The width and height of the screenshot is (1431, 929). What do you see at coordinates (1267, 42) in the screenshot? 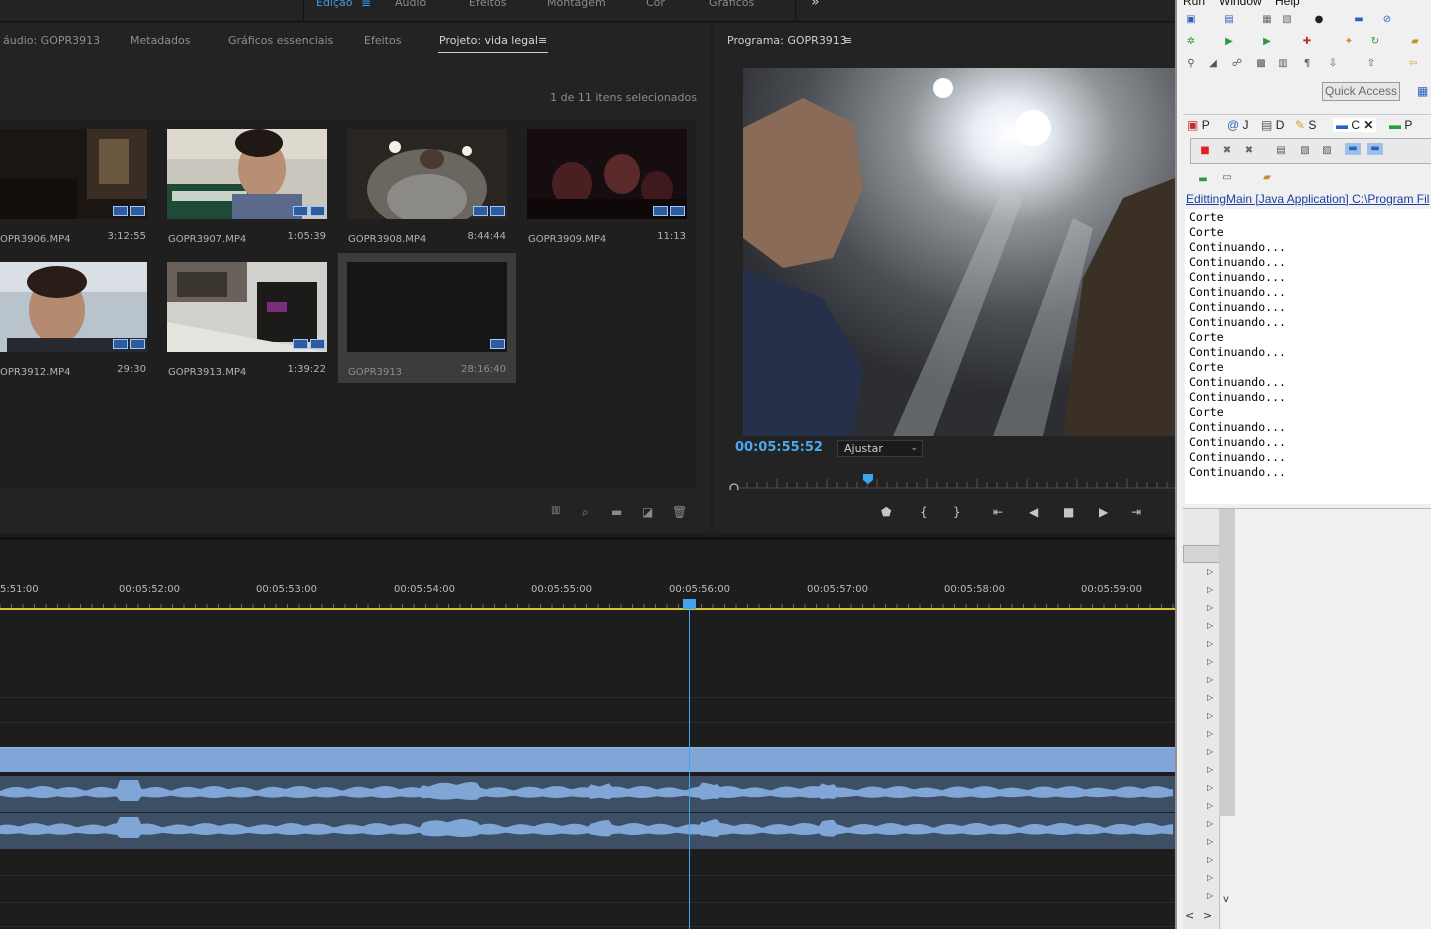
I see `run-last-icon: ▶` at bounding box center [1267, 42].